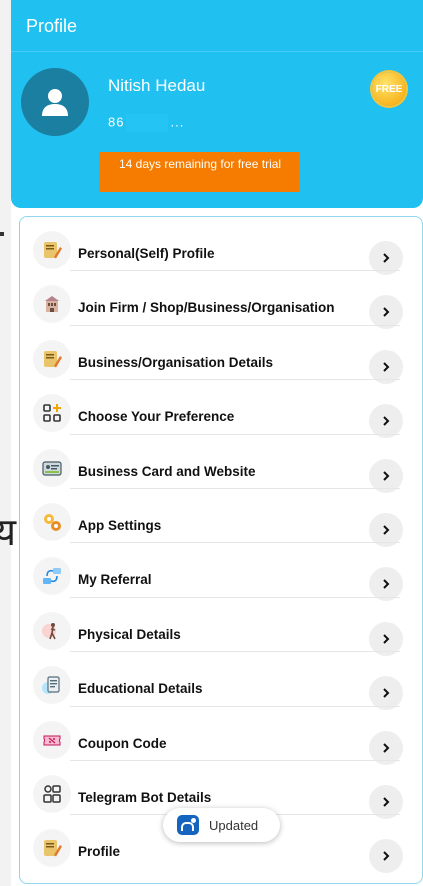 This screenshot has width=423, height=886. Describe the element at coordinates (221, 627) in the screenshot. I see `menu-item-physical-details: Physical Details` at that location.